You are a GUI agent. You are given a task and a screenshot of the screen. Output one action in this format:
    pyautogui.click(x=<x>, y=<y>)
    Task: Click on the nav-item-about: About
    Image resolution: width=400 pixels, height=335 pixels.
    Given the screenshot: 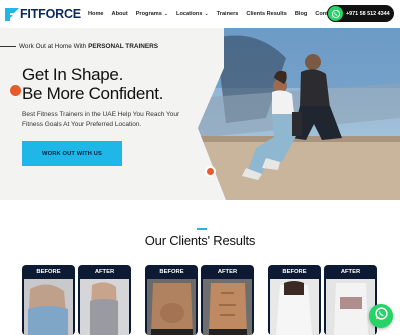 What is the action you would take?
    pyautogui.click(x=120, y=14)
    